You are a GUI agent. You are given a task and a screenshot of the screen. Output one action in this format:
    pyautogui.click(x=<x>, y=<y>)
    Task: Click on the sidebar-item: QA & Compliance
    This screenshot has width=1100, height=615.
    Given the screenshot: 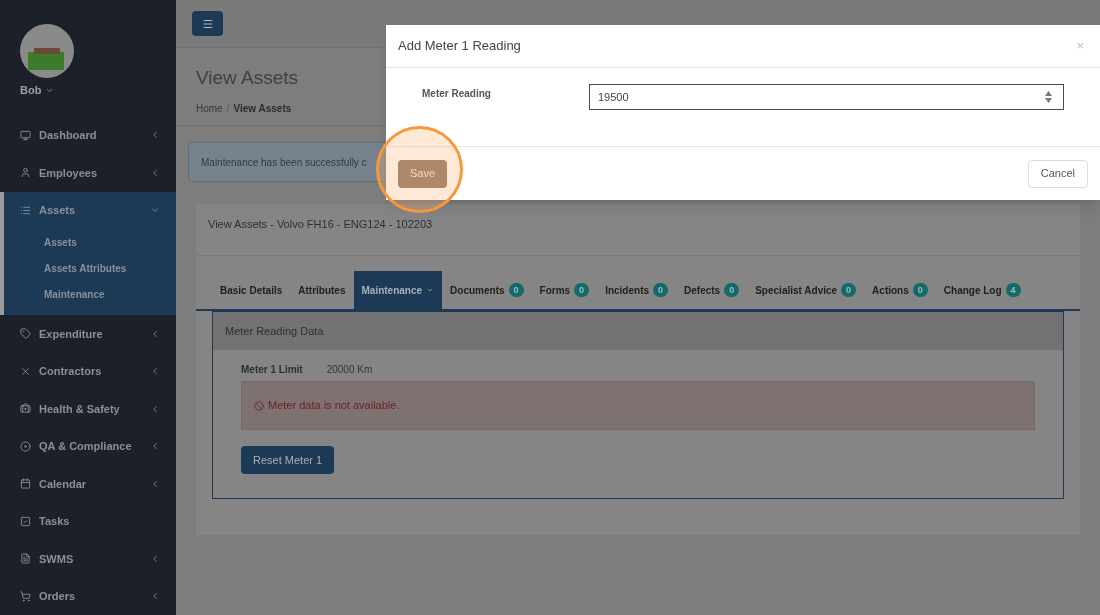 What is the action you would take?
    pyautogui.click(x=88, y=446)
    